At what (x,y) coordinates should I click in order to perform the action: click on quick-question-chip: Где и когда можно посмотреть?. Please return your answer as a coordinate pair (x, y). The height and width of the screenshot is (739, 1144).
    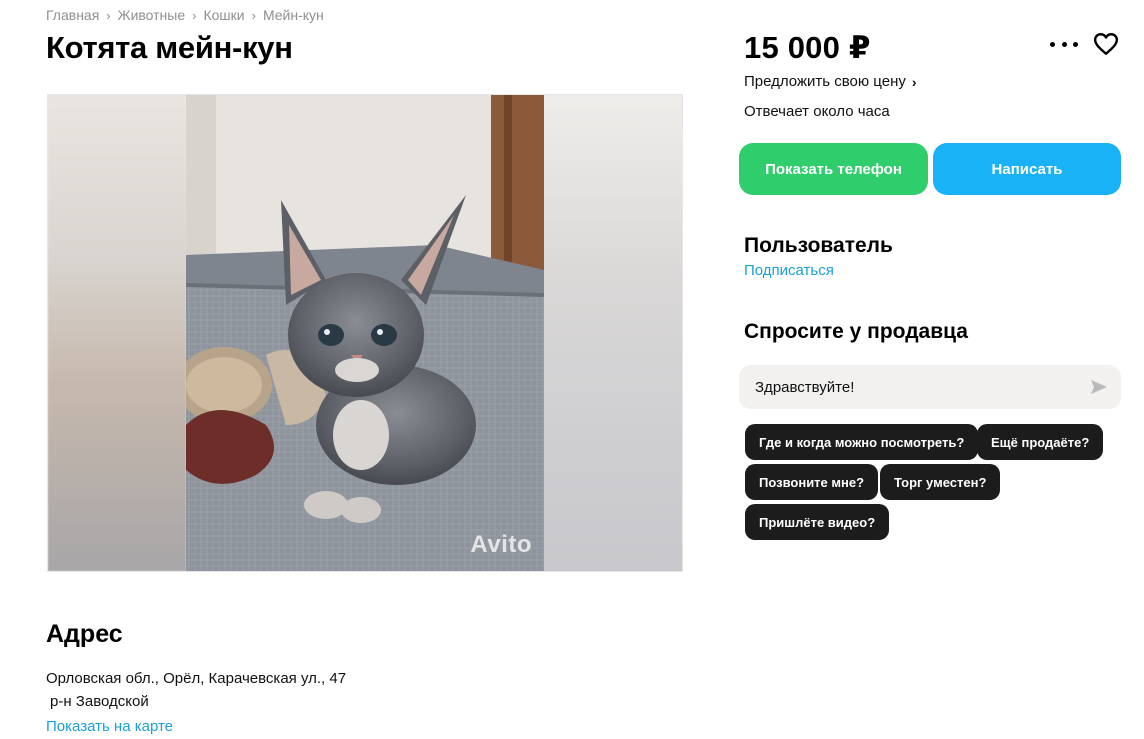
    Looking at the image, I should click on (862, 442).